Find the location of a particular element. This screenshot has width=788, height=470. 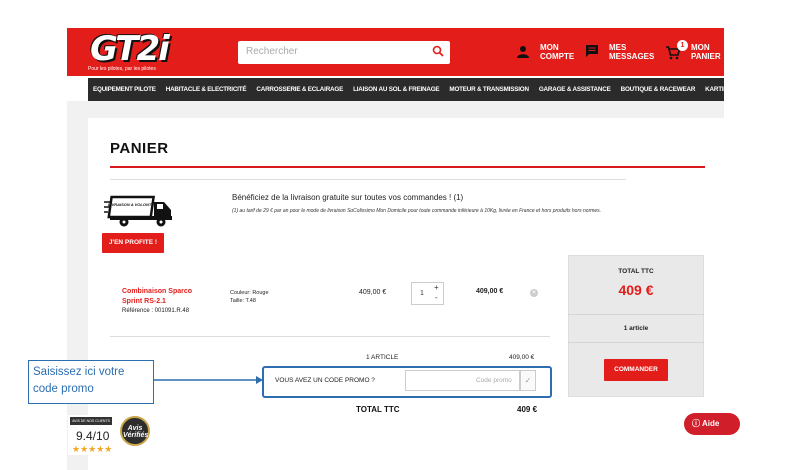

search-placeholder: Rechercher is located at coordinates (272, 51).